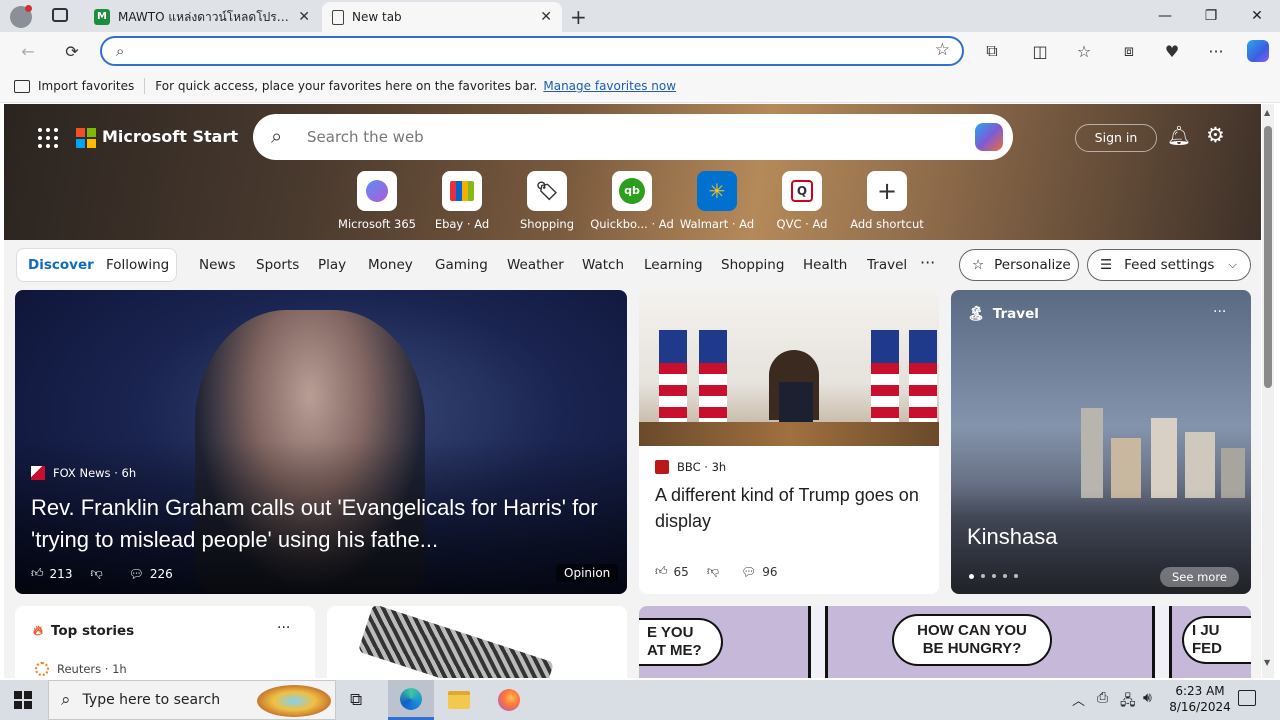 The width and height of the screenshot is (1280, 720). What do you see at coordinates (927, 262) in the screenshot?
I see `more-categories-icon: ···` at bounding box center [927, 262].